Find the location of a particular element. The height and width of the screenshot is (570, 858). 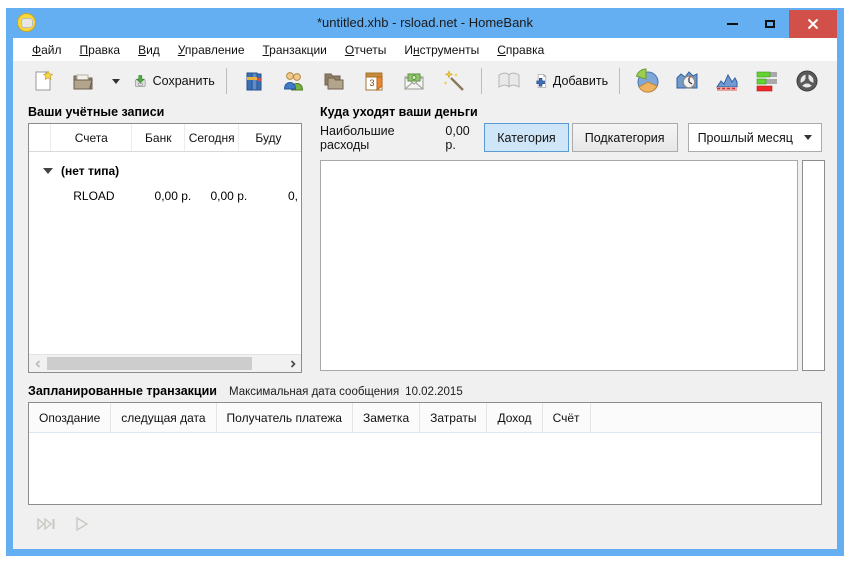

books-icon is located at coordinates (254, 81).